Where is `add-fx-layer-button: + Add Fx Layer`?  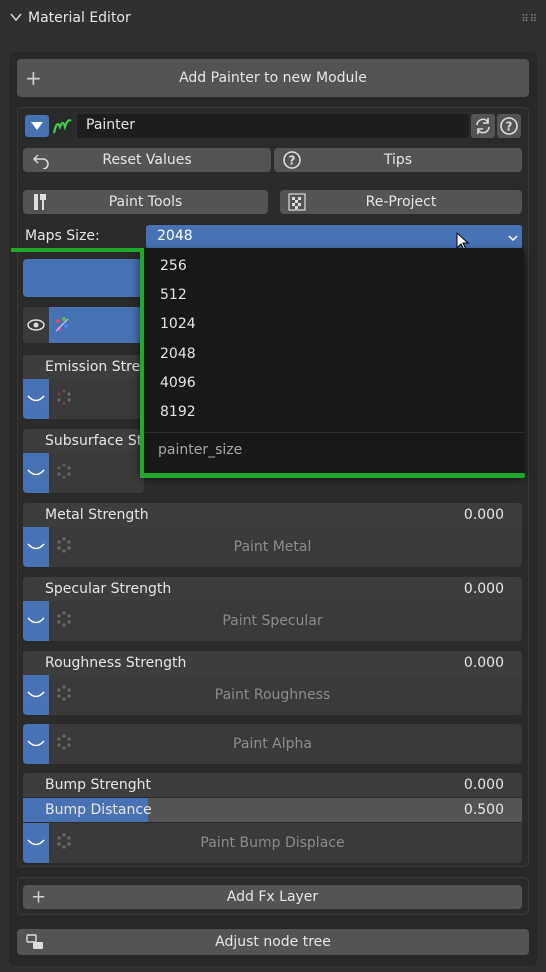 add-fx-layer-button: + Add Fx Layer is located at coordinates (272, 897).